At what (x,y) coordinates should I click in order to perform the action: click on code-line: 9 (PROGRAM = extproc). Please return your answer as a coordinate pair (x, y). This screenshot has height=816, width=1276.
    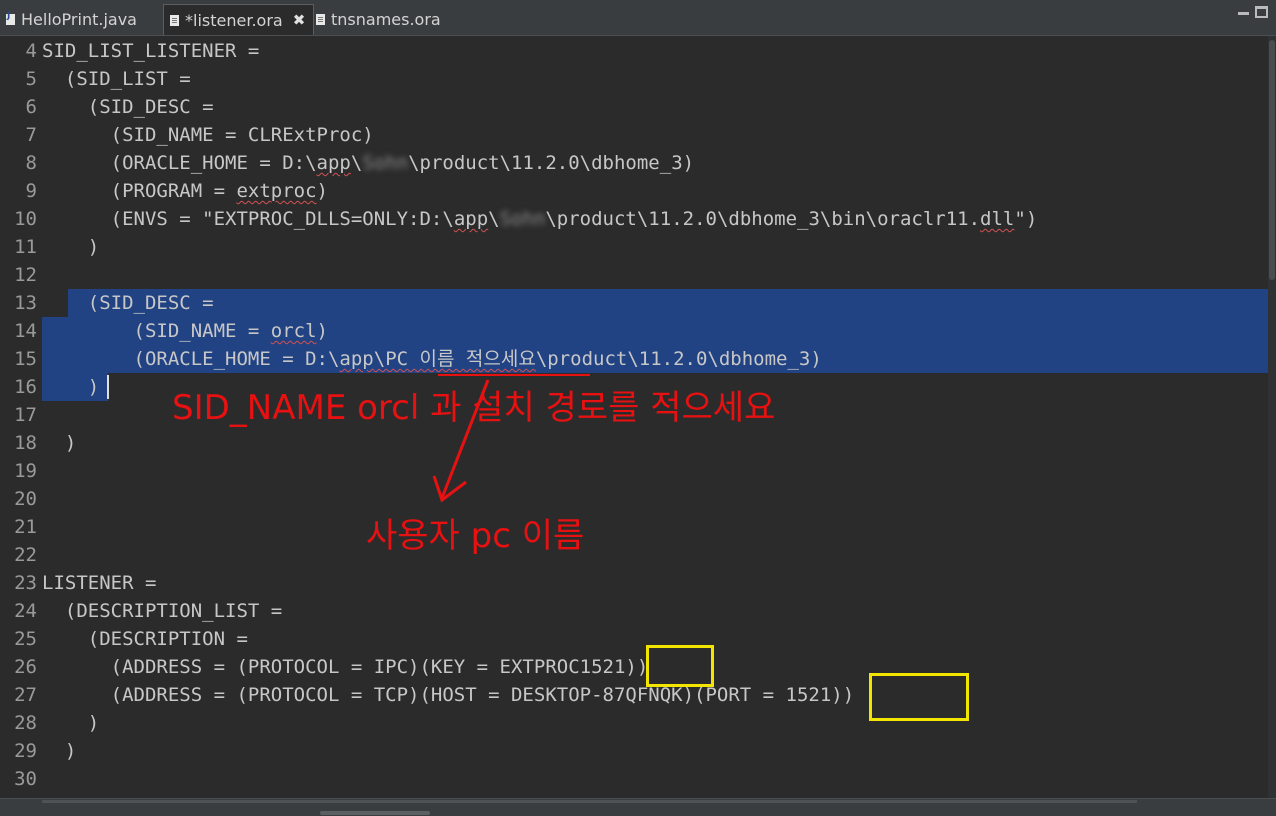
    Looking at the image, I should click on (634, 191).